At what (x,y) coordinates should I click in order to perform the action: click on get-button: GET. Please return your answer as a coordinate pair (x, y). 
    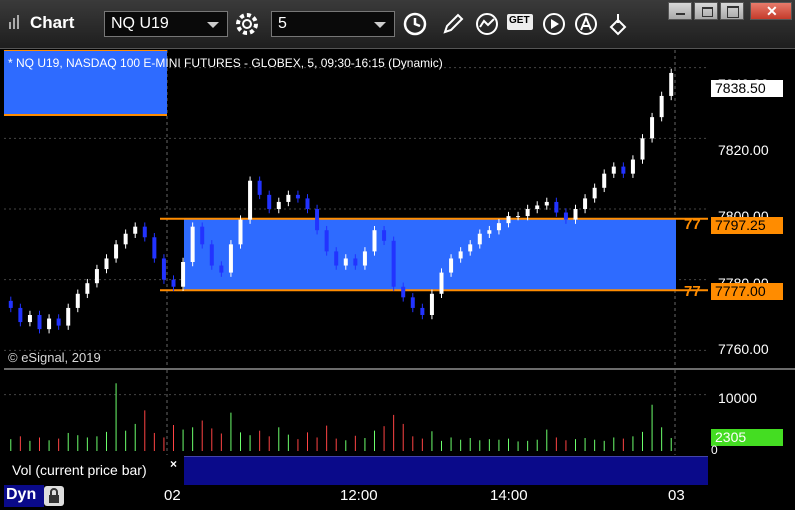
    Looking at the image, I should click on (520, 22).